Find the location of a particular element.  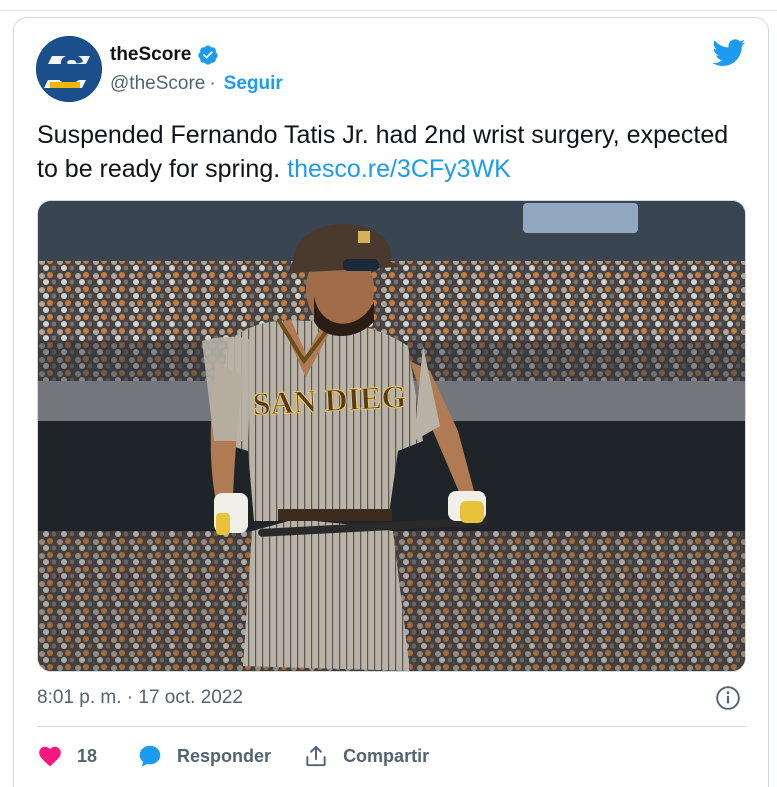

author-name: theScore is located at coordinates (150, 55).